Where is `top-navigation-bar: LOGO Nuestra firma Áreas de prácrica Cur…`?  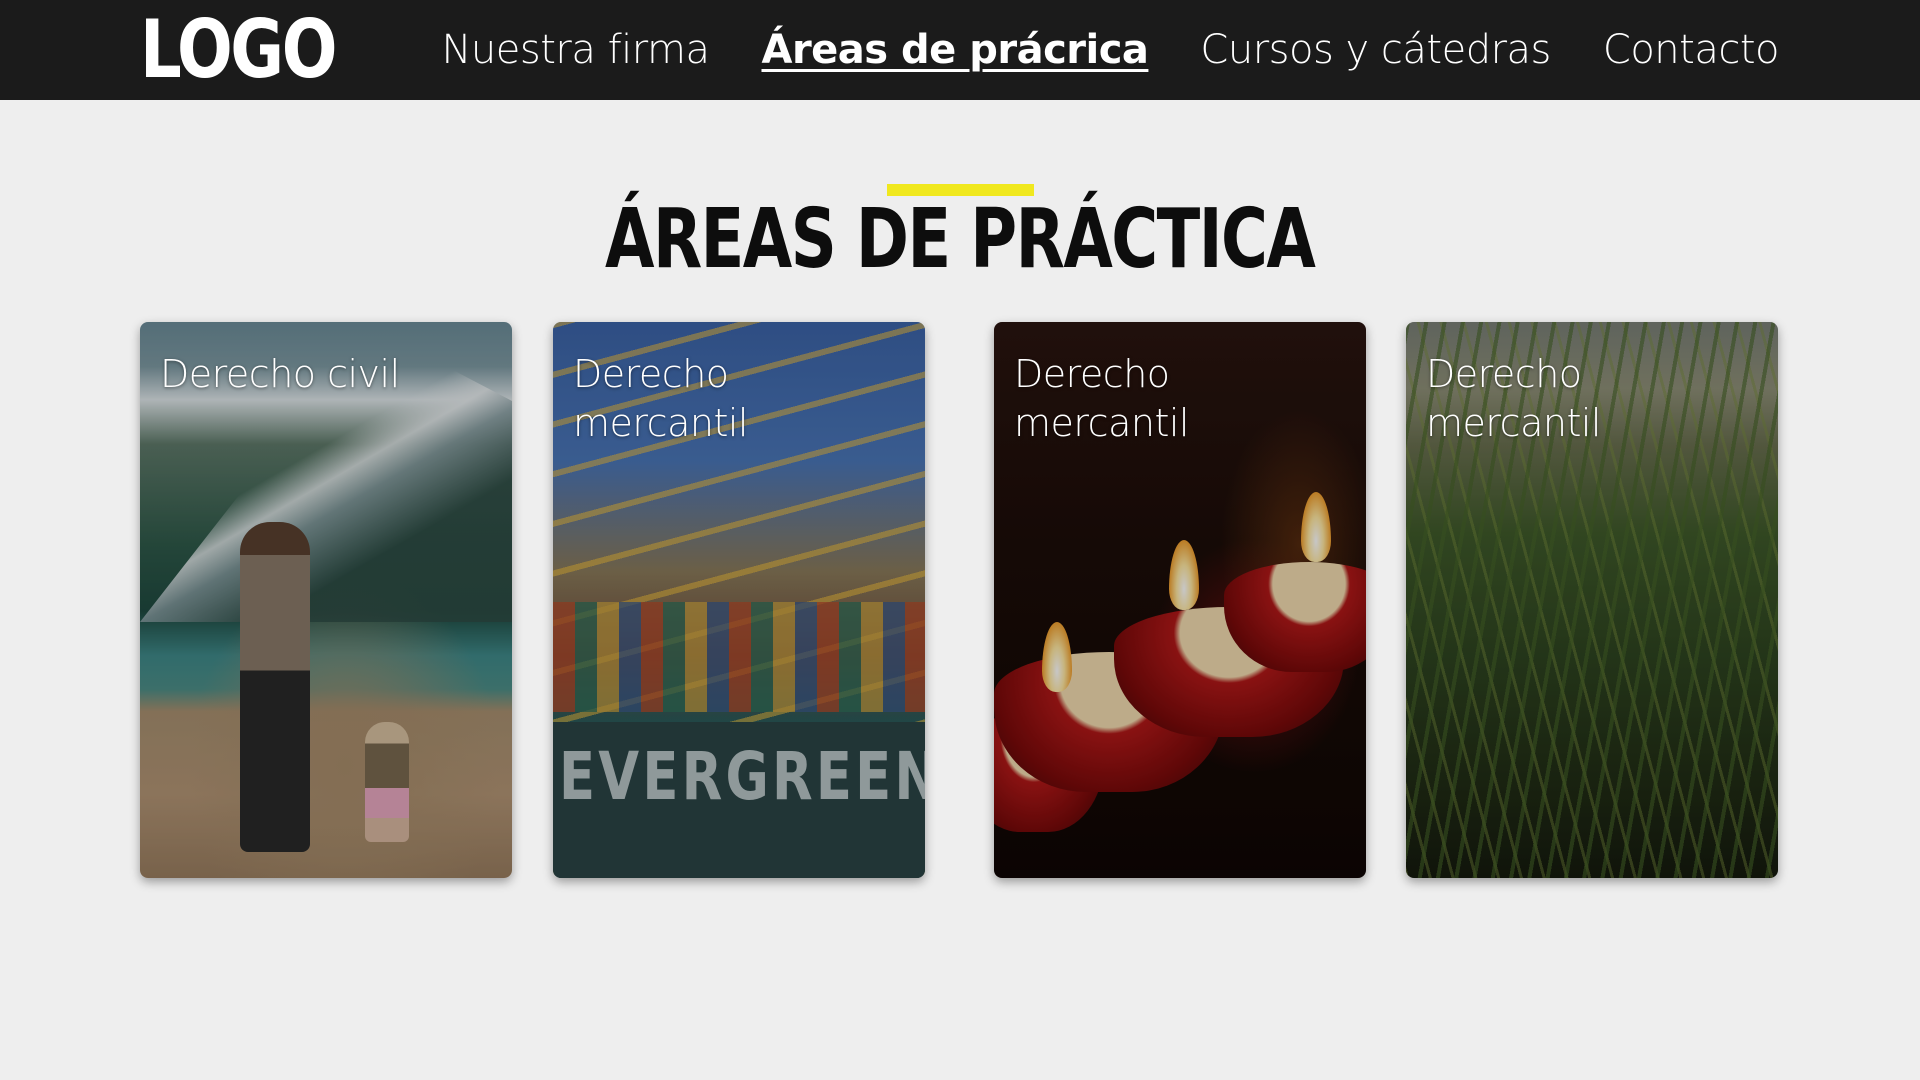 top-navigation-bar: LOGO Nuestra firma Áreas de prácrica Cur… is located at coordinates (960, 50).